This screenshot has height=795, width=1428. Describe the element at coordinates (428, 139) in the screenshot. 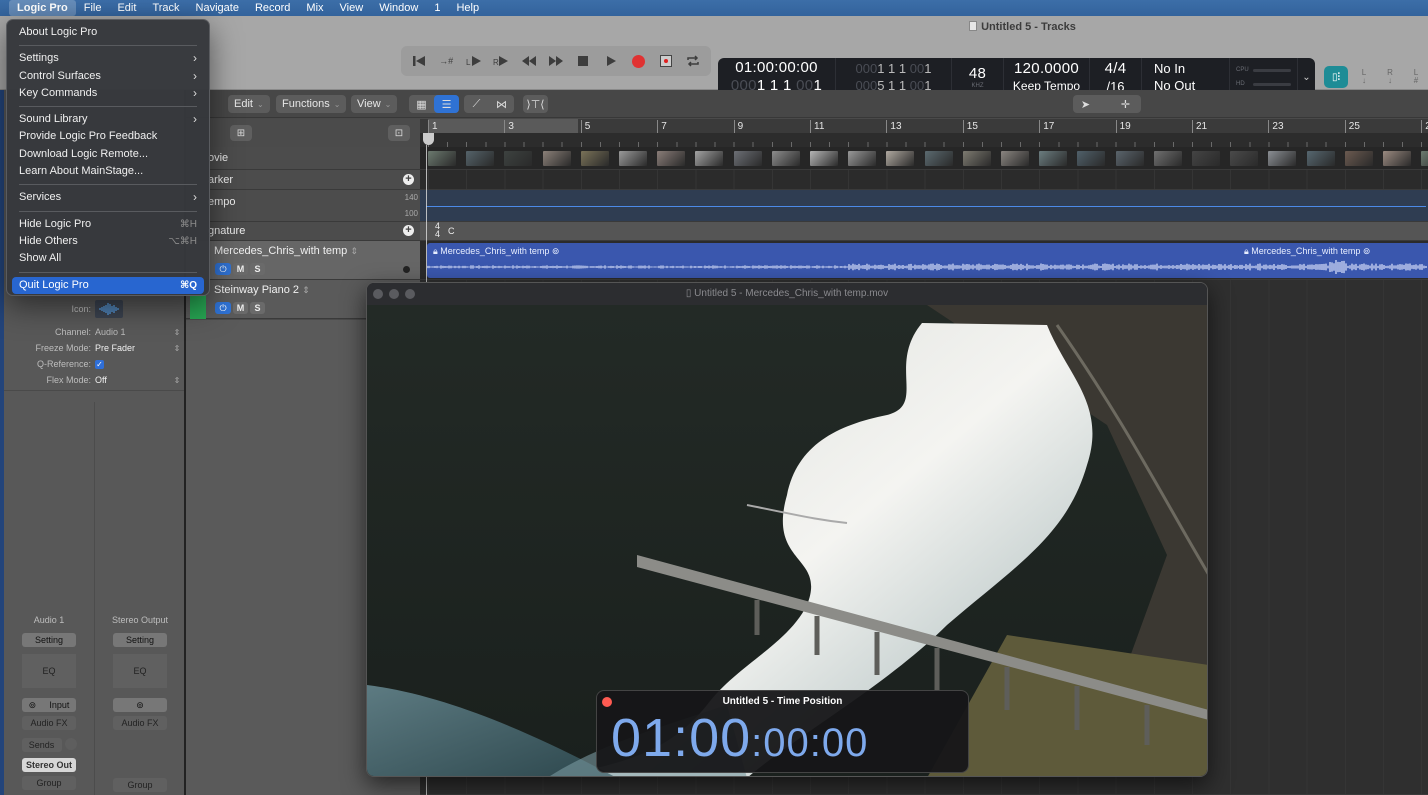

I see `playhead-handle` at that location.